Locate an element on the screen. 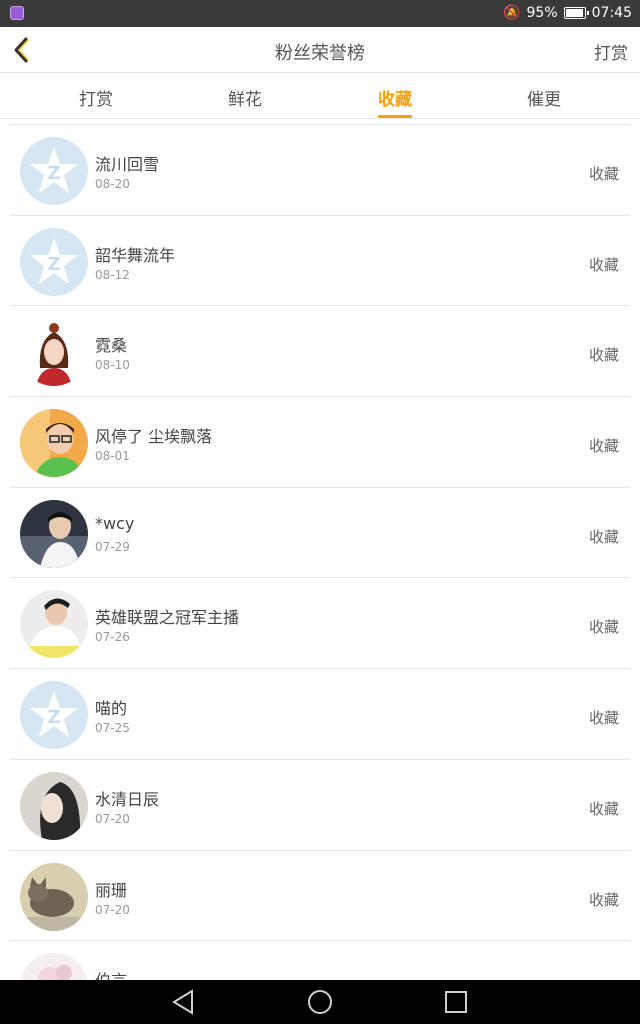 The width and height of the screenshot is (640, 1024). fan-date: 08-20 is located at coordinates (112, 184).